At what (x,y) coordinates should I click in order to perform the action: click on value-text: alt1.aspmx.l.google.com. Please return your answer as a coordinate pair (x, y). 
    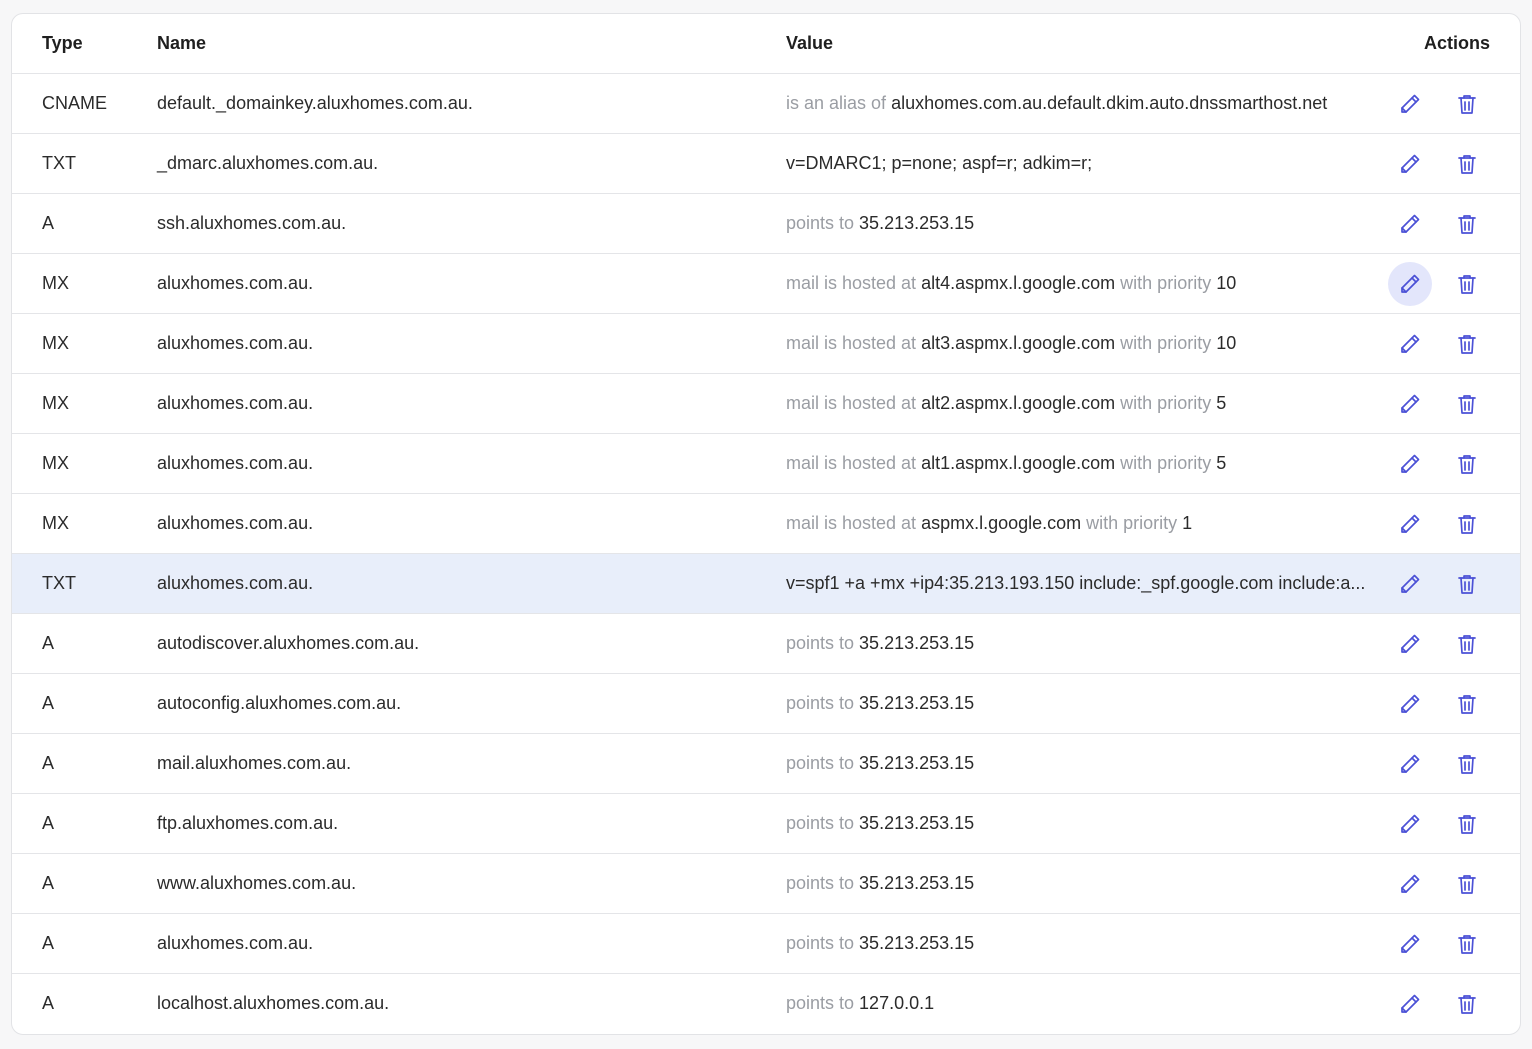
    Looking at the image, I should click on (1018, 463).